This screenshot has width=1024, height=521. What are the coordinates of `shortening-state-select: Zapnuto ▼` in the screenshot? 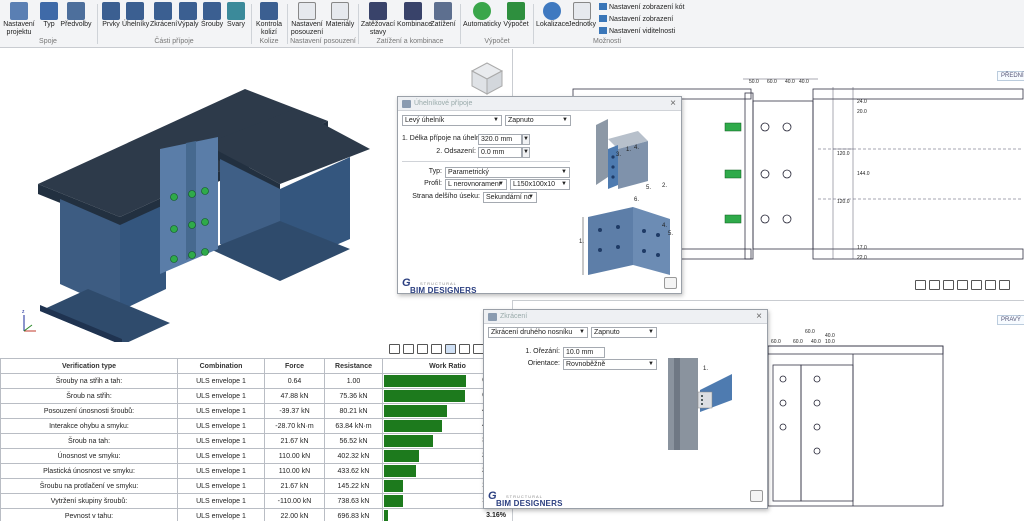 It's located at (624, 332).